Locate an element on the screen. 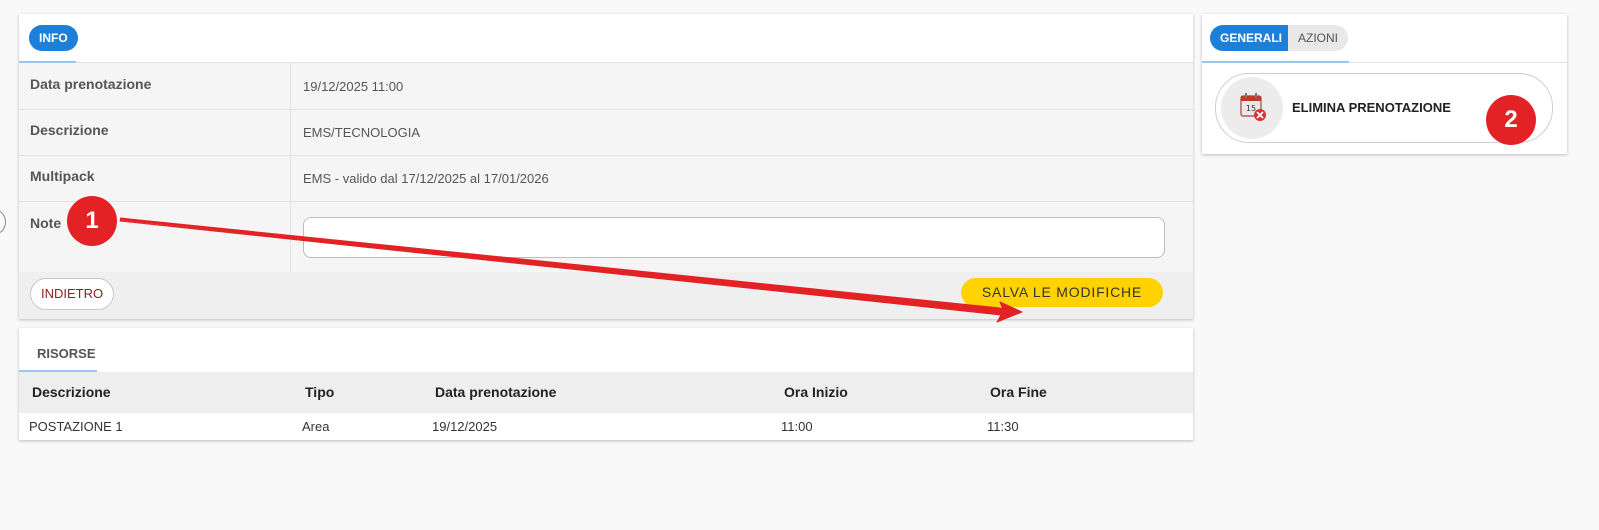 This screenshot has width=1599, height=530. row-note: Note is located at coordinates (606, 237).